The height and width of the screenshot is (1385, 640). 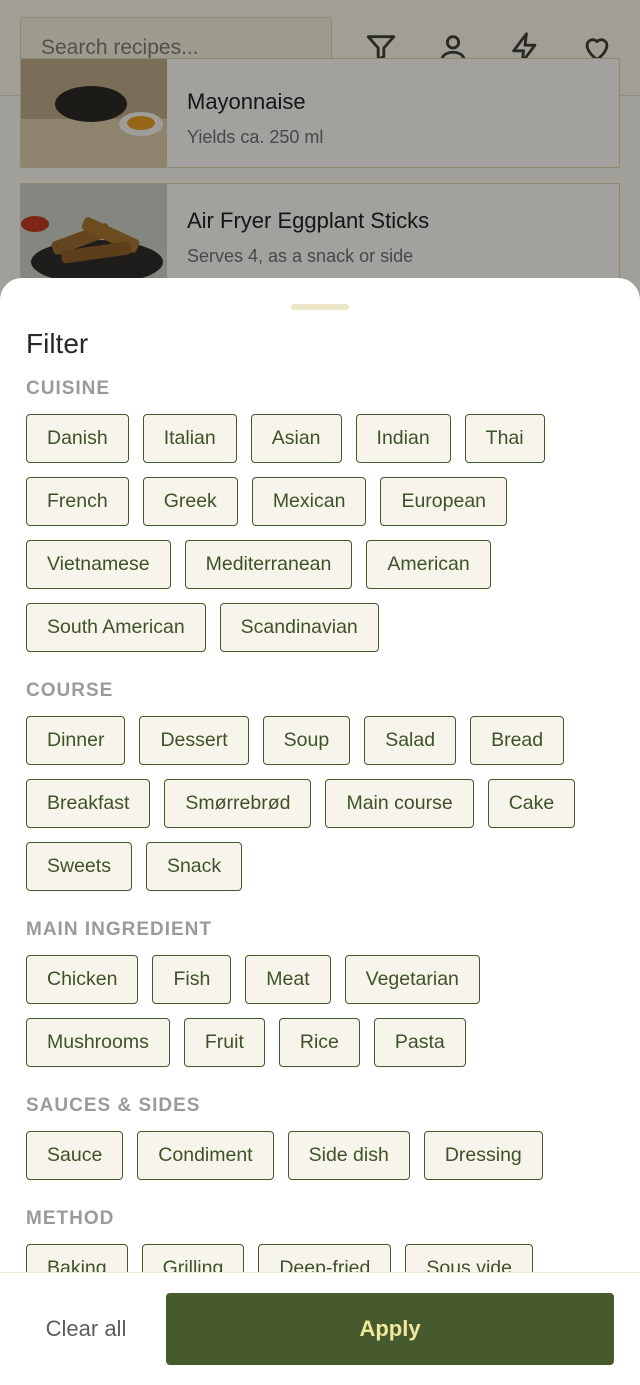 I want to click on sheet-footer: Clear all Apply, so click(x=320, y=1328).